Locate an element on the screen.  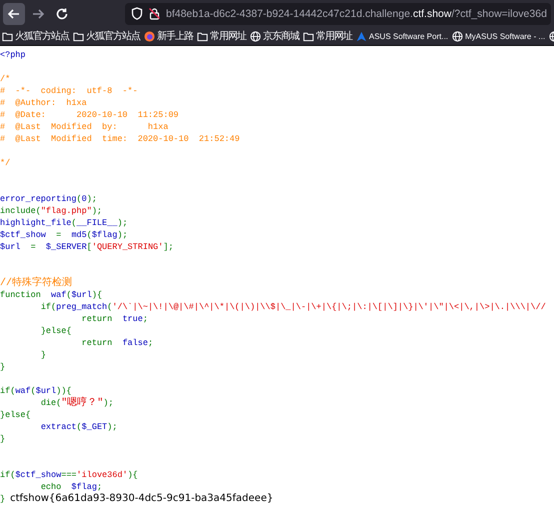
code-token: //特殊字符检测 is located at coordinates (36, 284).